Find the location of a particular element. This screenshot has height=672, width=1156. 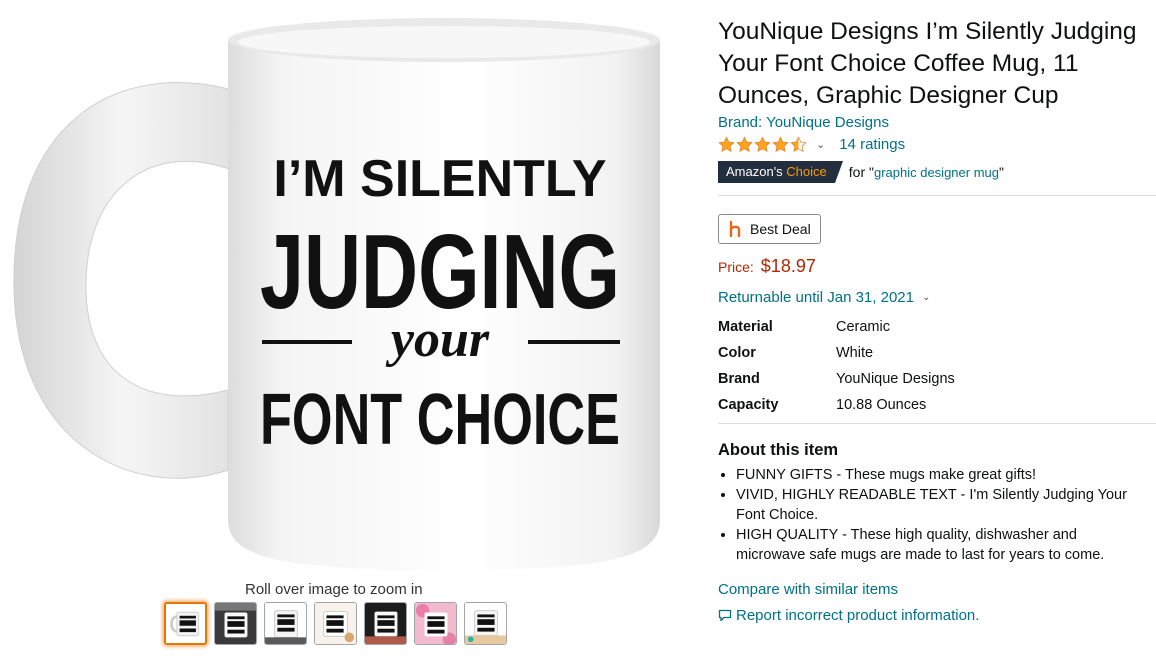

star-half-icon is located at coordinates (798, 143).